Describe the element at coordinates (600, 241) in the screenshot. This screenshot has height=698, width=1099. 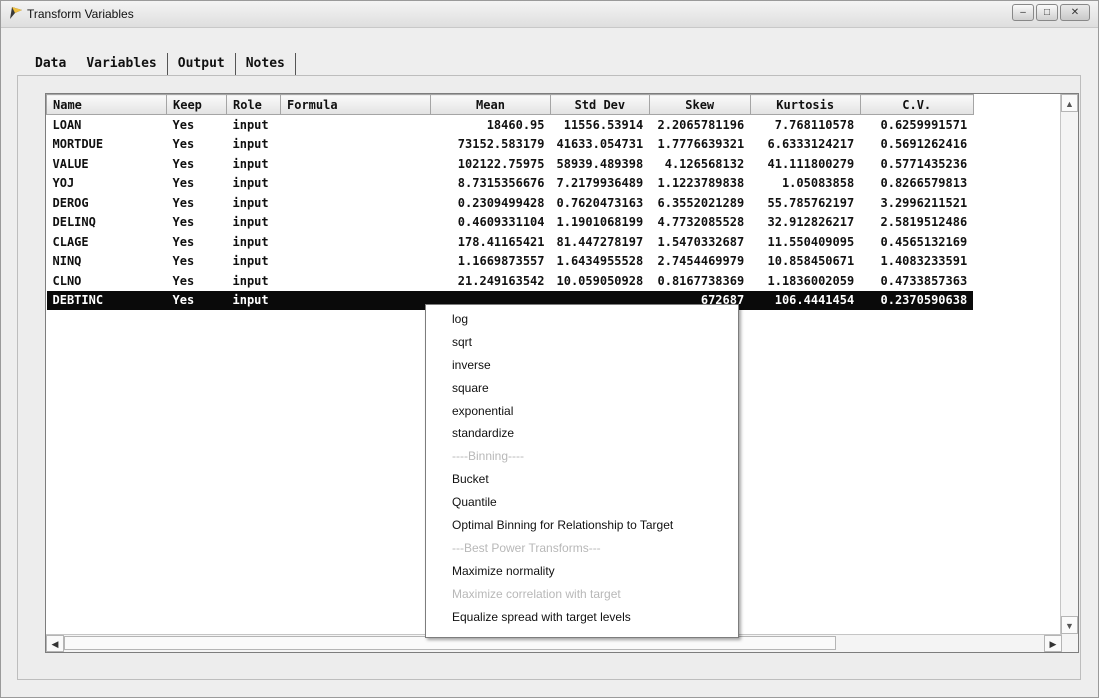
I see `cell-std-dev: 81.447278197` at that location.